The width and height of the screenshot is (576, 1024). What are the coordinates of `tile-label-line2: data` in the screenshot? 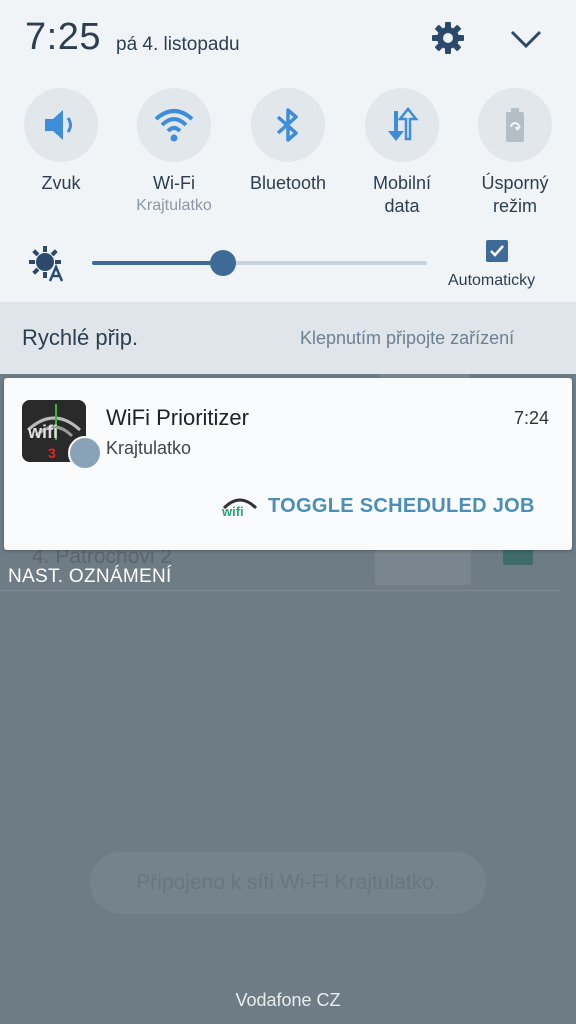 It's located at (402, 206).